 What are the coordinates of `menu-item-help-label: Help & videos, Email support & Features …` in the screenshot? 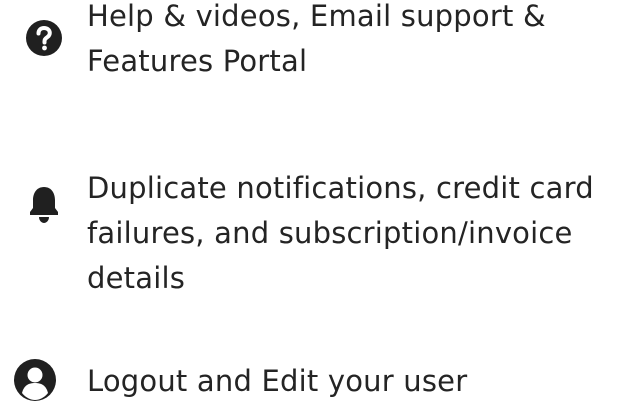 It's located at (316, 39).